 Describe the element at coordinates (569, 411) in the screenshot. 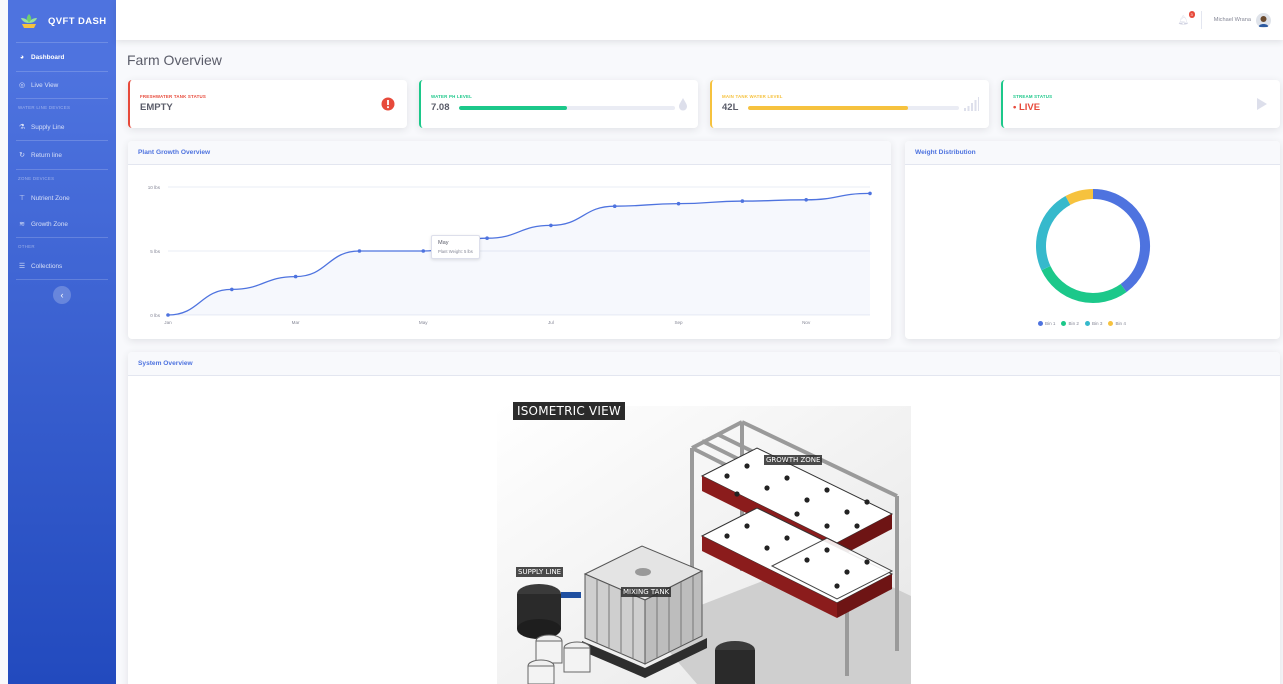

I see `isometric-view-label: ISOMETRIC VIEW` at that location.